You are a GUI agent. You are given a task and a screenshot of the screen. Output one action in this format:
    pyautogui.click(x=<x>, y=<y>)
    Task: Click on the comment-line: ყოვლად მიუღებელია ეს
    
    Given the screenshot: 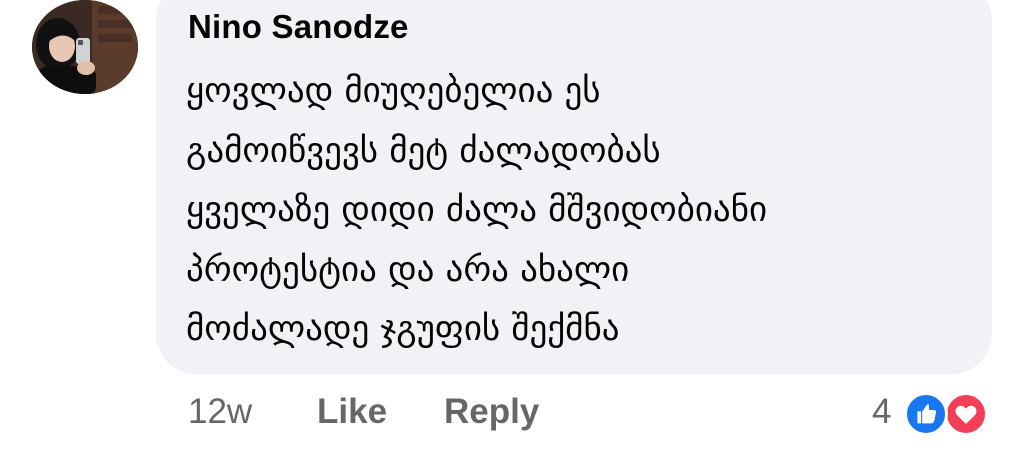 What is the action you would take?
    pyautogui.click(x=393, y=91)
    